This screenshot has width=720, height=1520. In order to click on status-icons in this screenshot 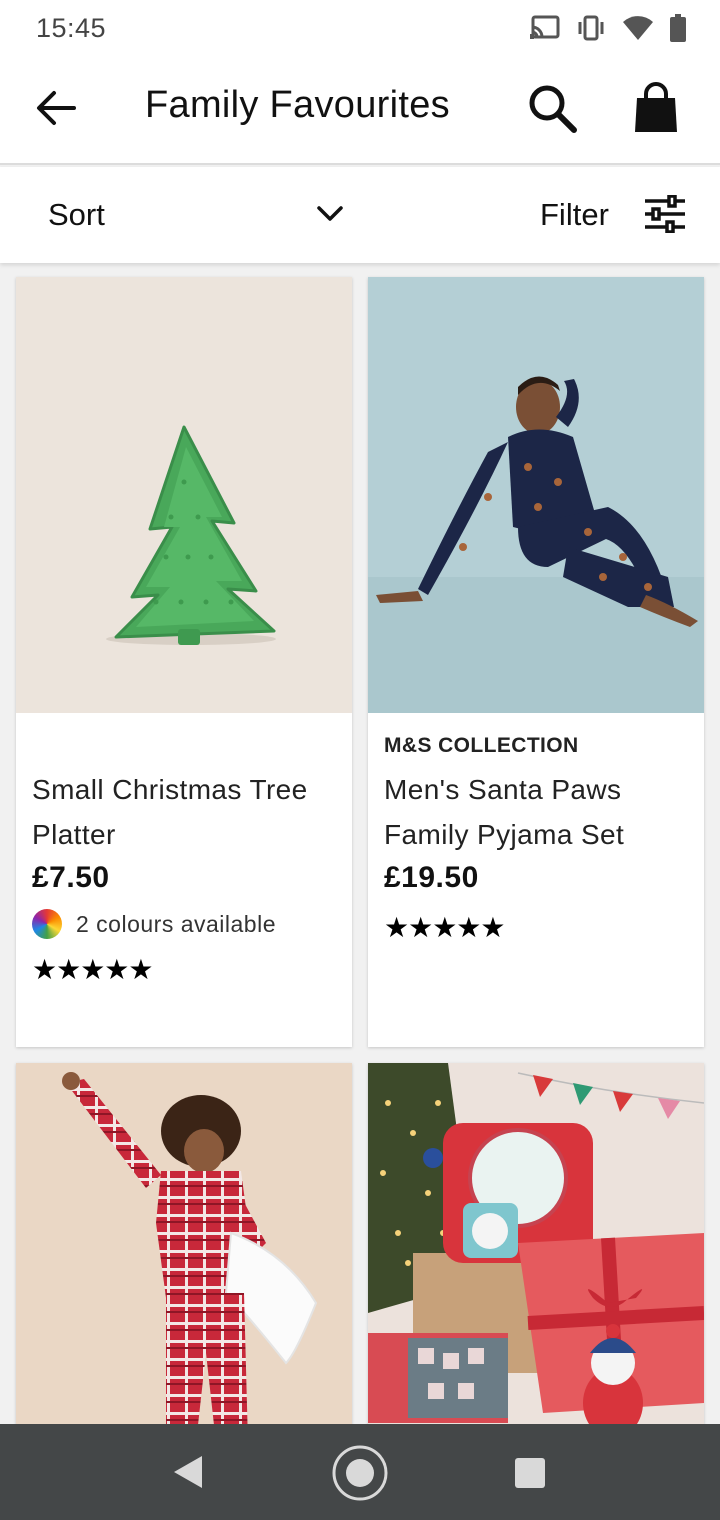, I will do `click(608, 28)`.